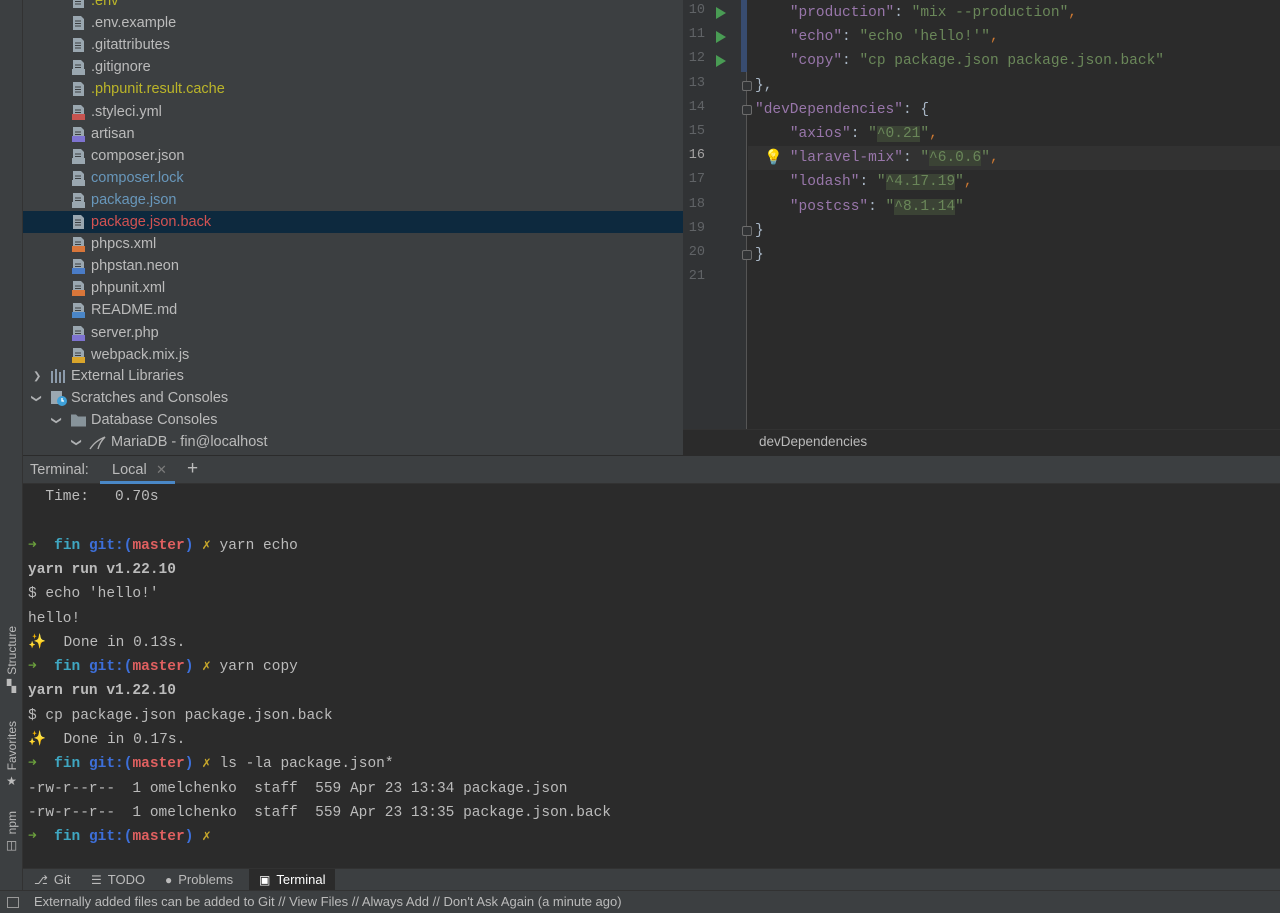 This screenshot has height=913, width=1280. I want to click on file-name-label: README.md, so click(134, 310).